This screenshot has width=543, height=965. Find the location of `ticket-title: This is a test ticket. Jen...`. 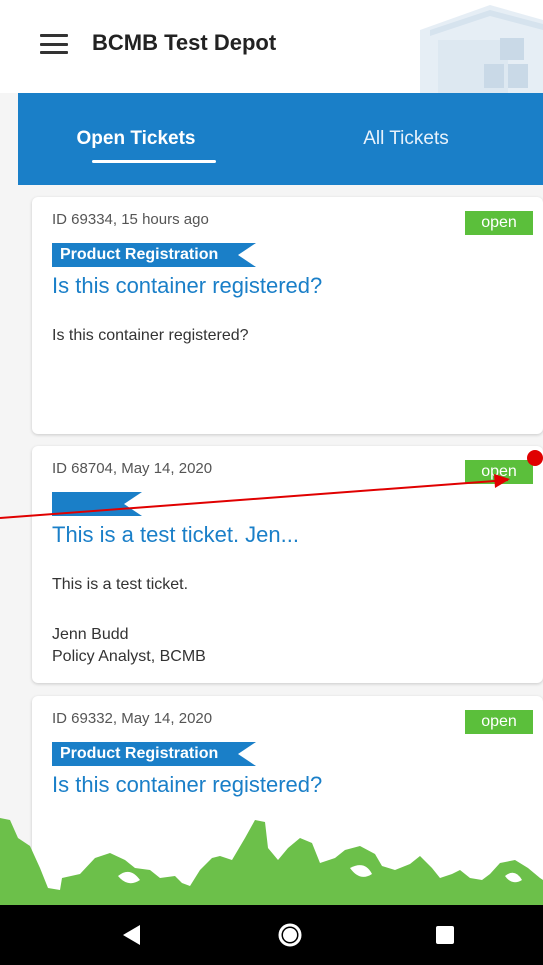

ticket-title: This is a test ticket. Jen... is located at coordinates (175, 535).